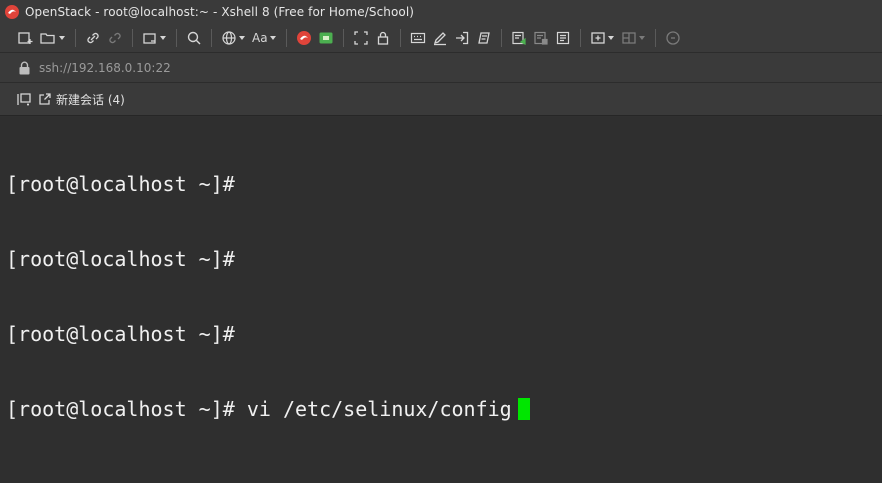 This screenshot has height=483, width=882. Describe the element at coordinates (239, 67) in the screenshot. I see `address-input` at that location.